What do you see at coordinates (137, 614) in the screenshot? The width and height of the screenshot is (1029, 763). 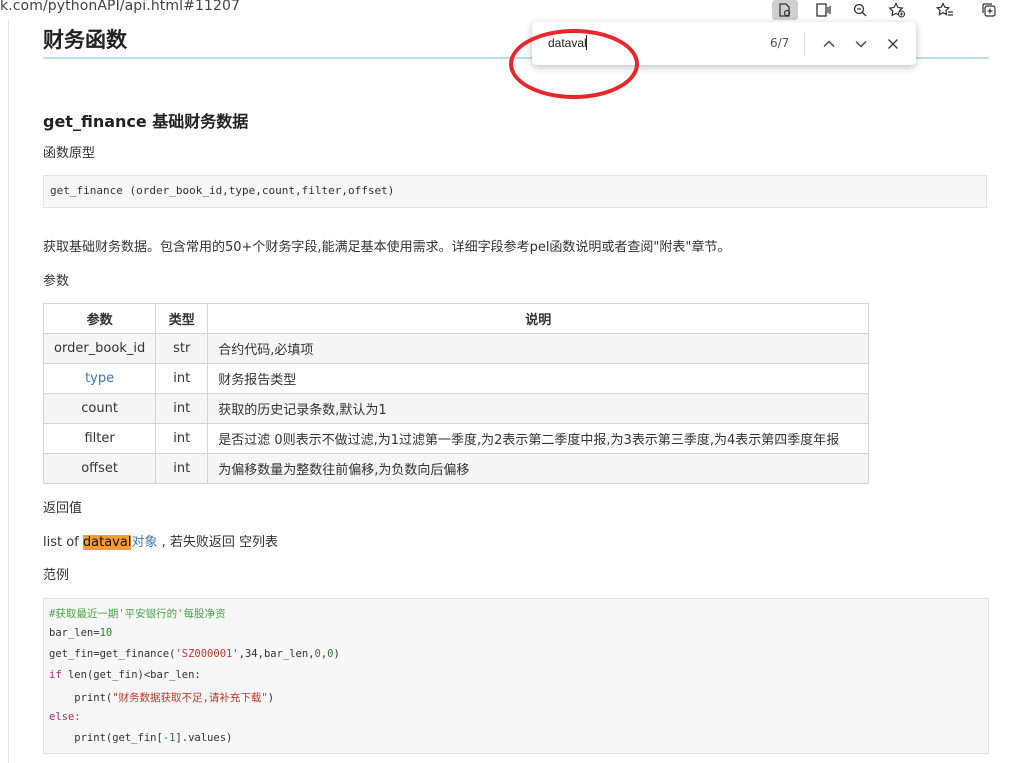 I see `code-line: #获取最近一期'平安银行的'每股净资` at bounding box center [137, 614].